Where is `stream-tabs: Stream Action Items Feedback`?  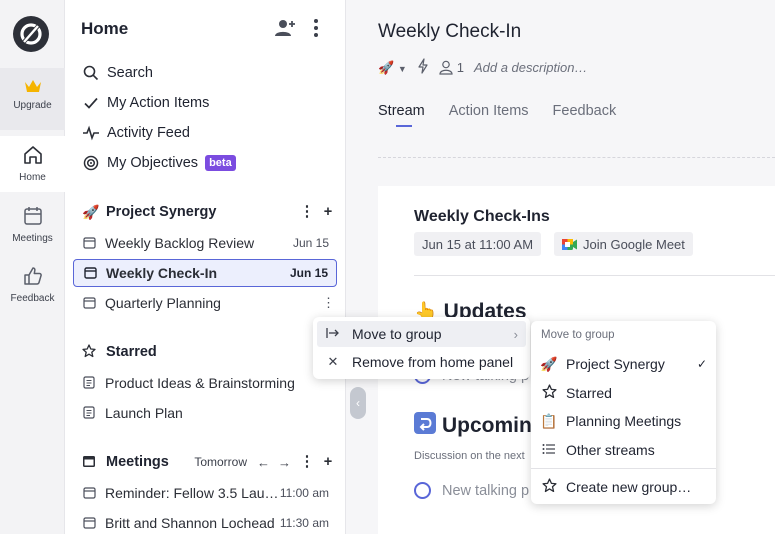
stream-tabs: Stream Action Items Feedback is located at coordinates (509, 115).